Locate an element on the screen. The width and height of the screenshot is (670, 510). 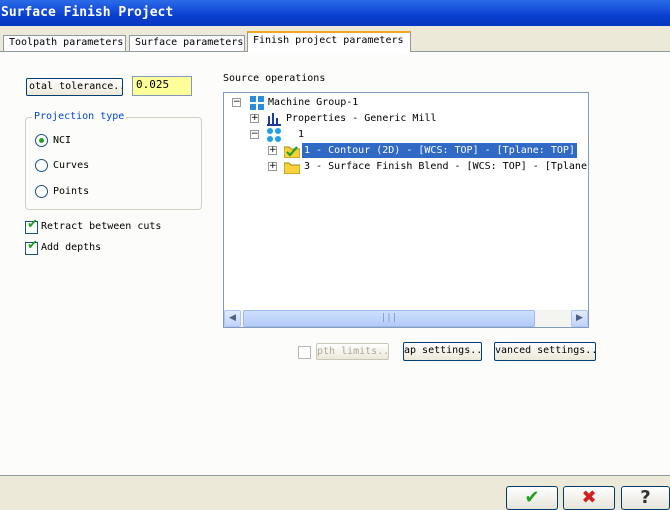
depth-limits-button: pth limits.. is located at coordinates (352, 351).